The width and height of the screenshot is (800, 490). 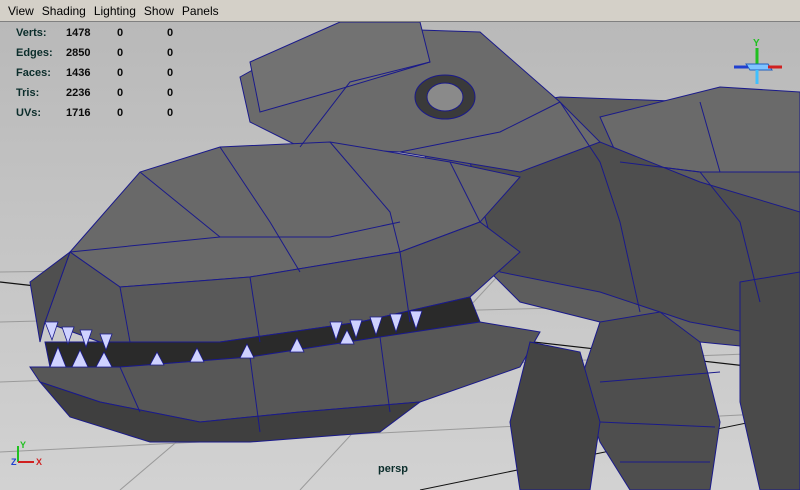 I want to click on menu-panels: Panels, so click(x=200, y=11).